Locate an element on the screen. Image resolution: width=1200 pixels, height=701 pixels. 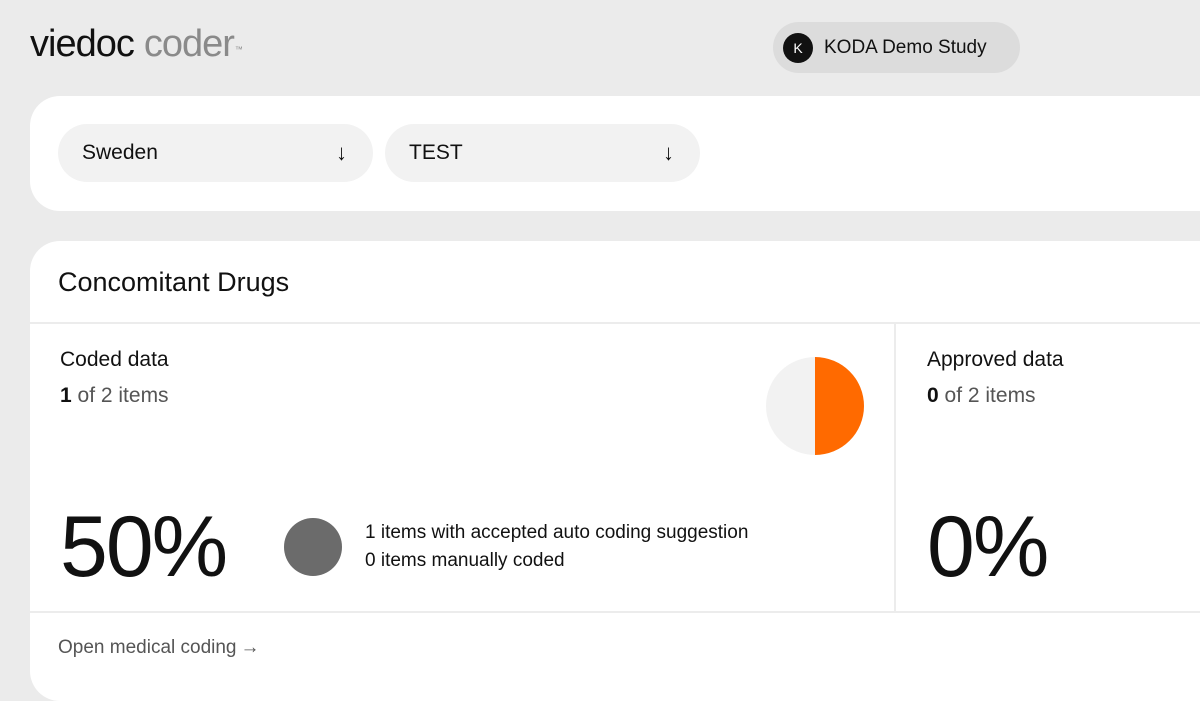
coded-progress-pie is located at coordinates (815, 406).